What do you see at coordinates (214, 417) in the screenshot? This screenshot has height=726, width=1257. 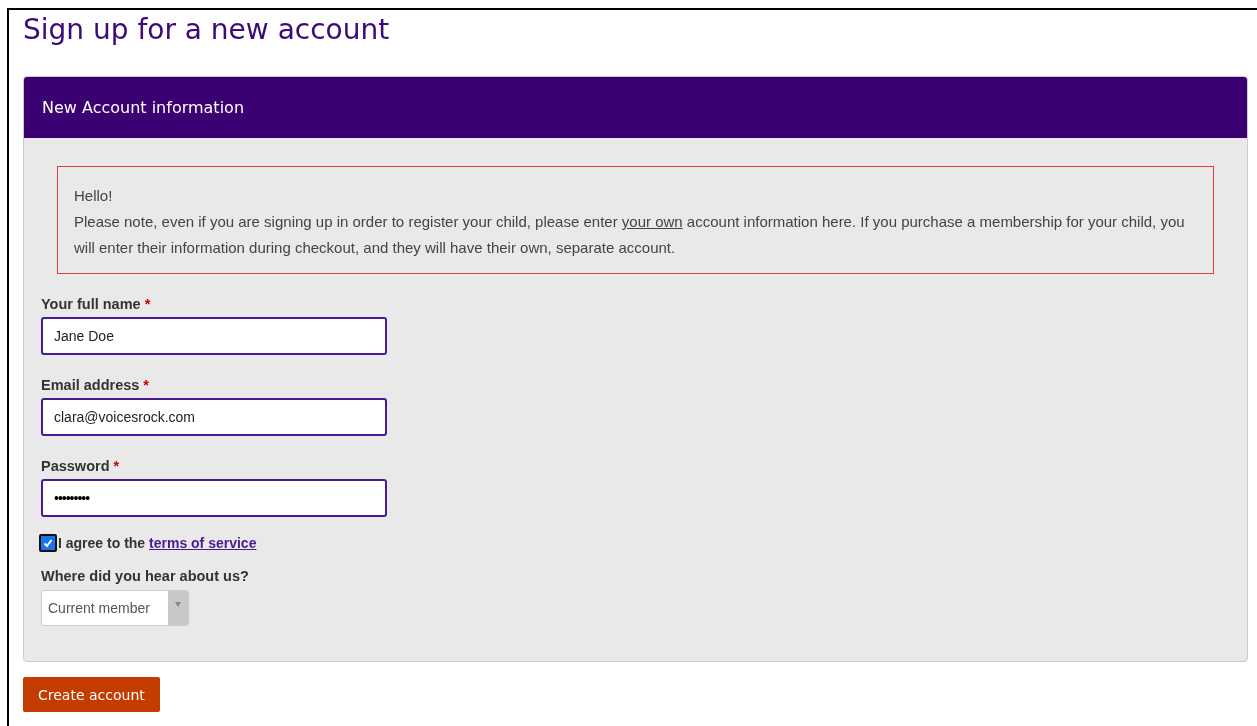 I see `input-field: clara@voicesrock.com` at bounding box center [214, 417].